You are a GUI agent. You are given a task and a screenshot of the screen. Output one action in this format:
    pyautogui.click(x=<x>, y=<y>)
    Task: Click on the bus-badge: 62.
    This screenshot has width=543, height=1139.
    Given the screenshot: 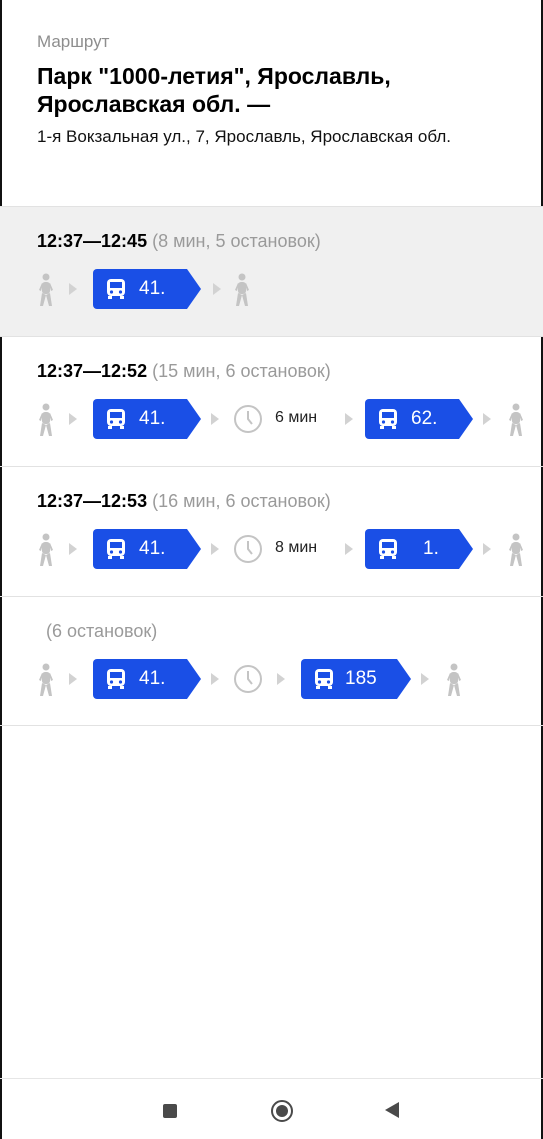 What is the action you would take?
    pyautogui.click(x=419, y=419)
    